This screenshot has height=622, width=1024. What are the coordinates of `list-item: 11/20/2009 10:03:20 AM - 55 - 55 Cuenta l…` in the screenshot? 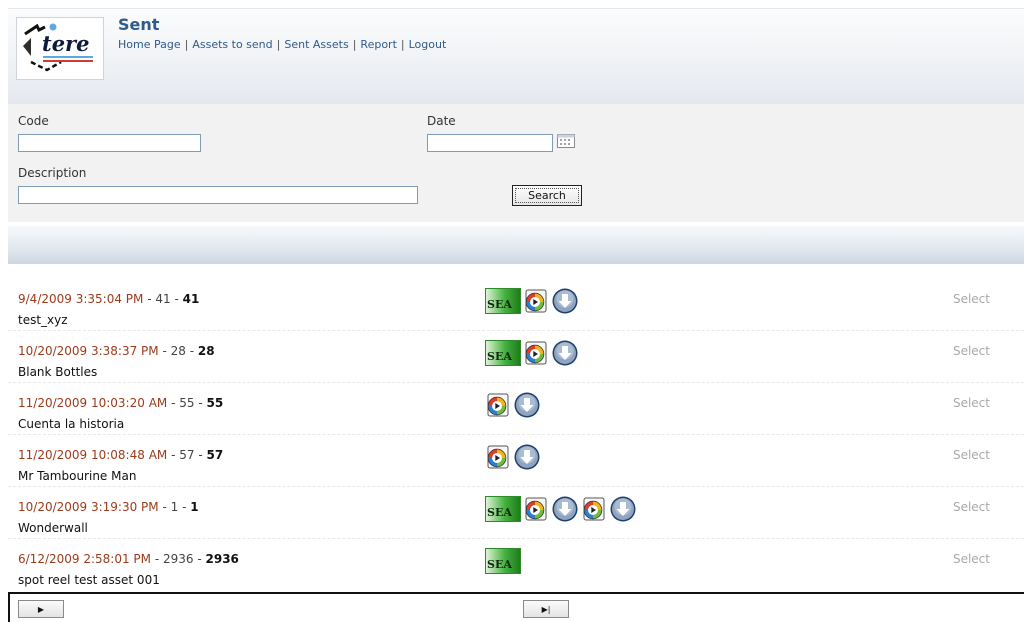 It's located at (516, 409).